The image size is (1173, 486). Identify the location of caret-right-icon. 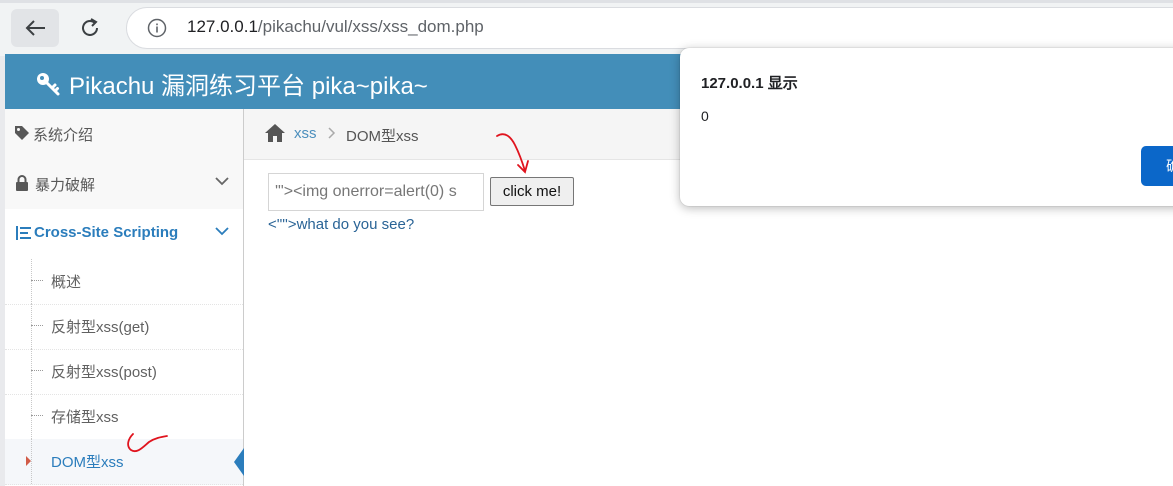
(28, 461).